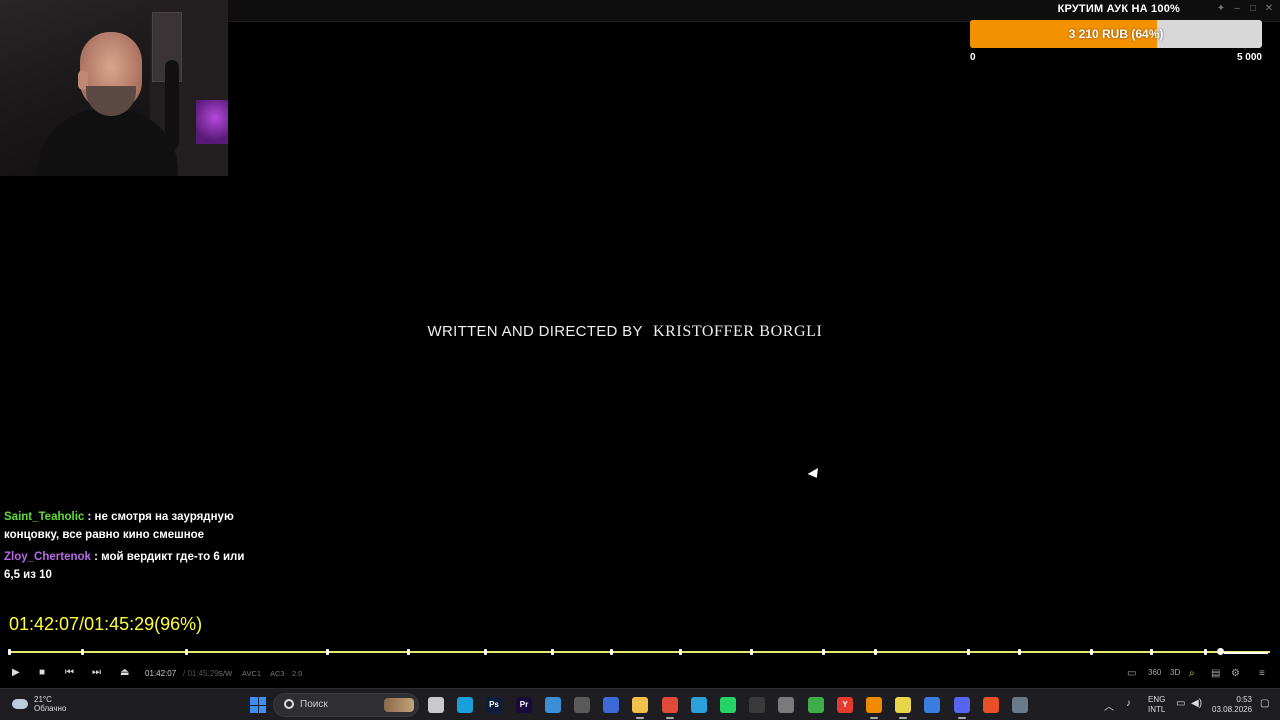  Describe the element at coordinates (737, 331) in the screenshot. I see `credits-name: KRISTOFFER BORGLI` at that location.